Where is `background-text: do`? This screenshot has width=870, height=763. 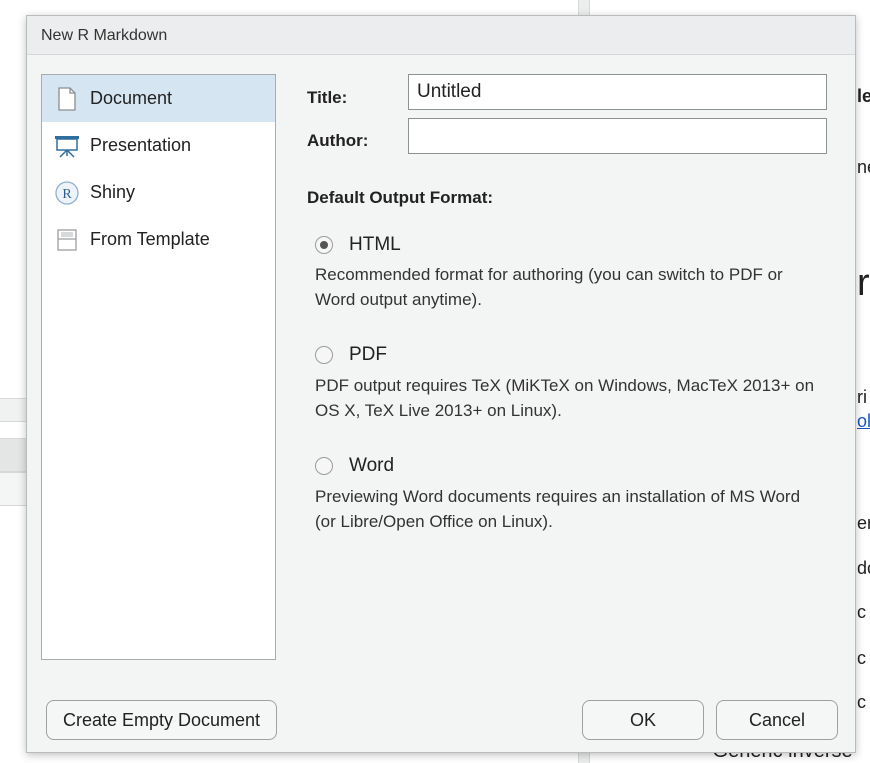
background-text: do is located at coordinates (863, 568).